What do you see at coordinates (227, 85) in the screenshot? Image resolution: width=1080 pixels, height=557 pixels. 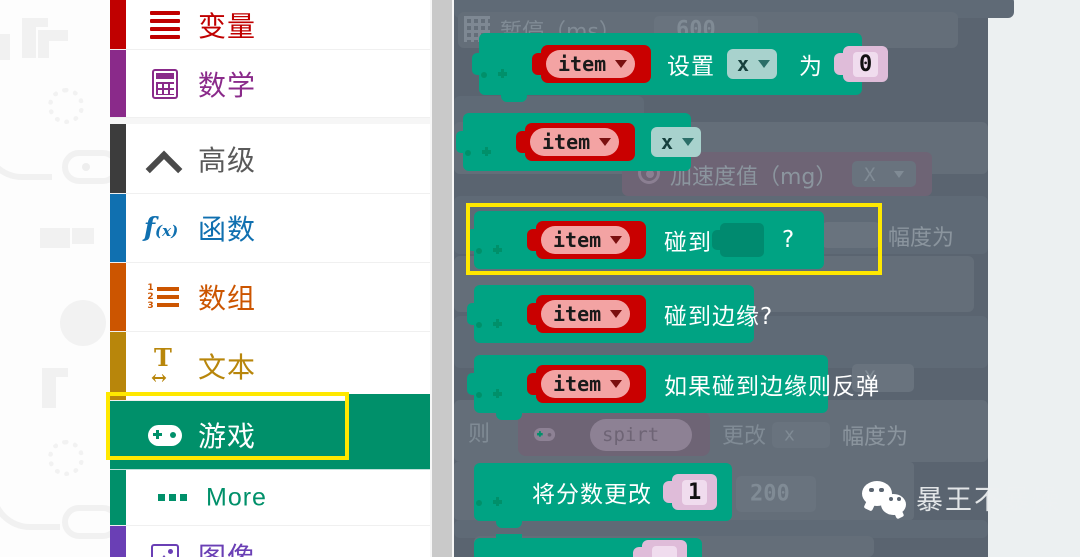 I see `sidebar-item-label: 数学` at bounding box center [227, 85].